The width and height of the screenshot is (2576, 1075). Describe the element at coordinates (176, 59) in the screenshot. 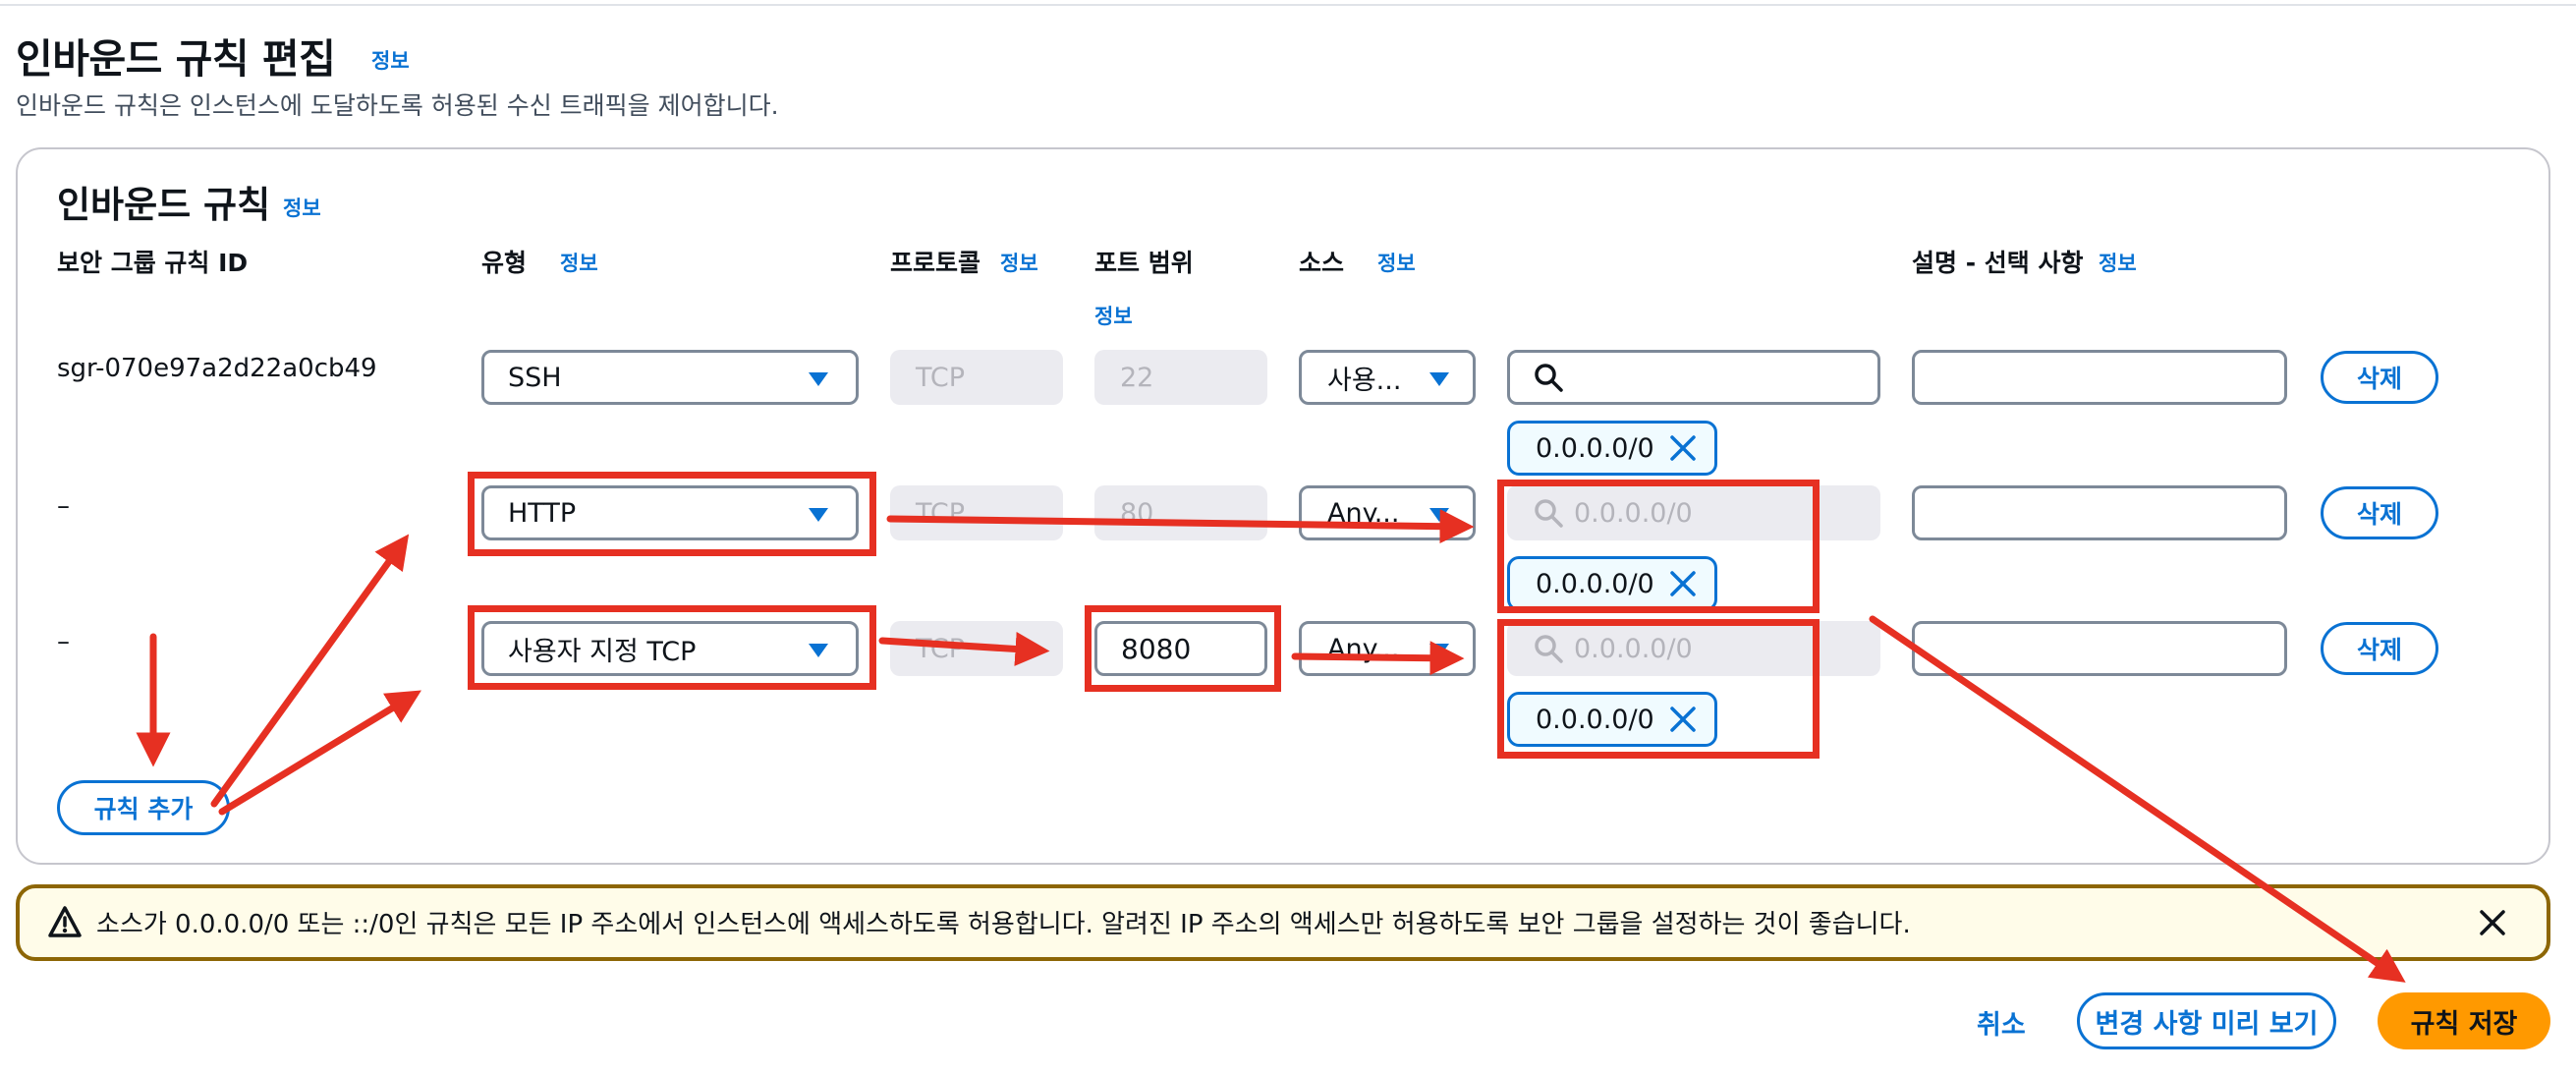

I see `page-title: 인바운드 규칙 편집` at that location.